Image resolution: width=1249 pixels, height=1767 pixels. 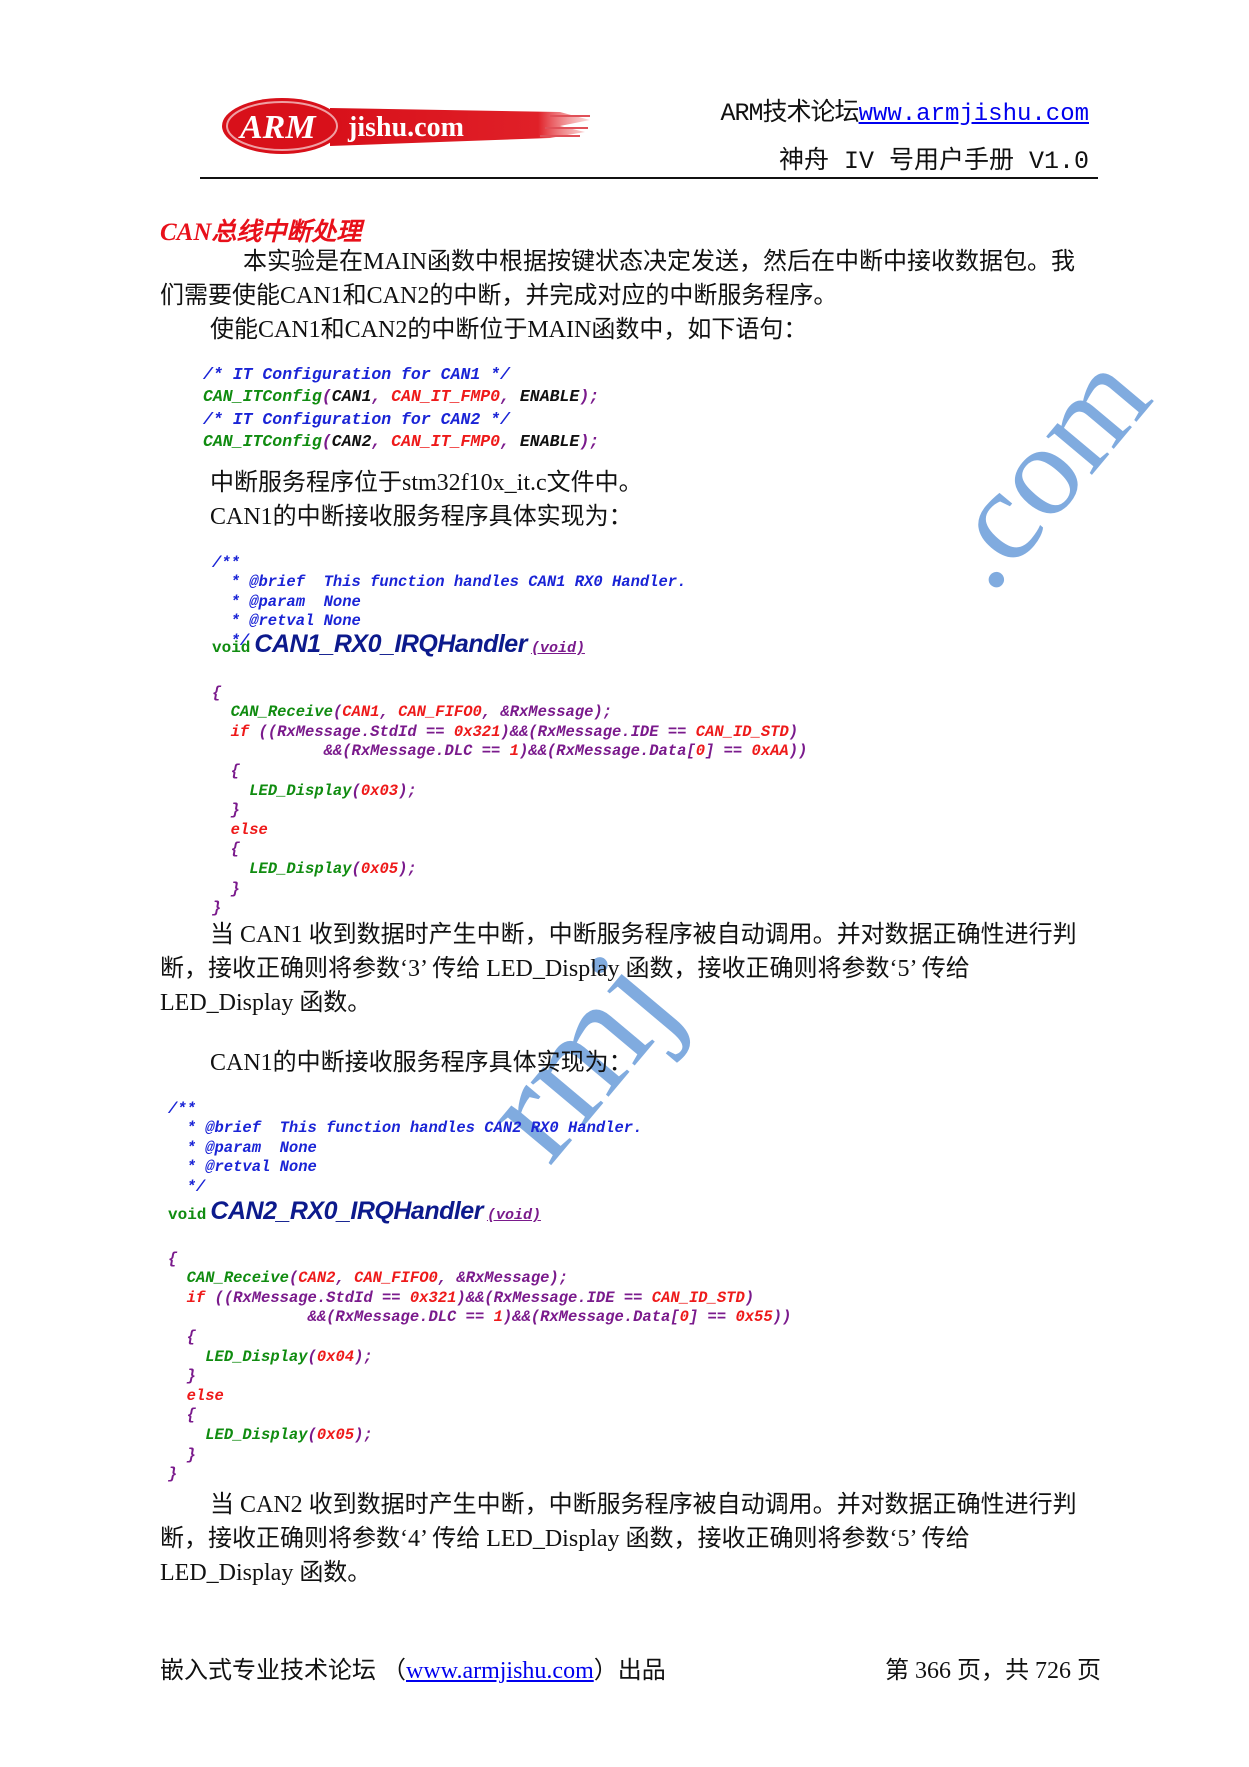 I want to click on header-forum: ARM技术论坛www.armjishu.com, so click(x=905, y=110).